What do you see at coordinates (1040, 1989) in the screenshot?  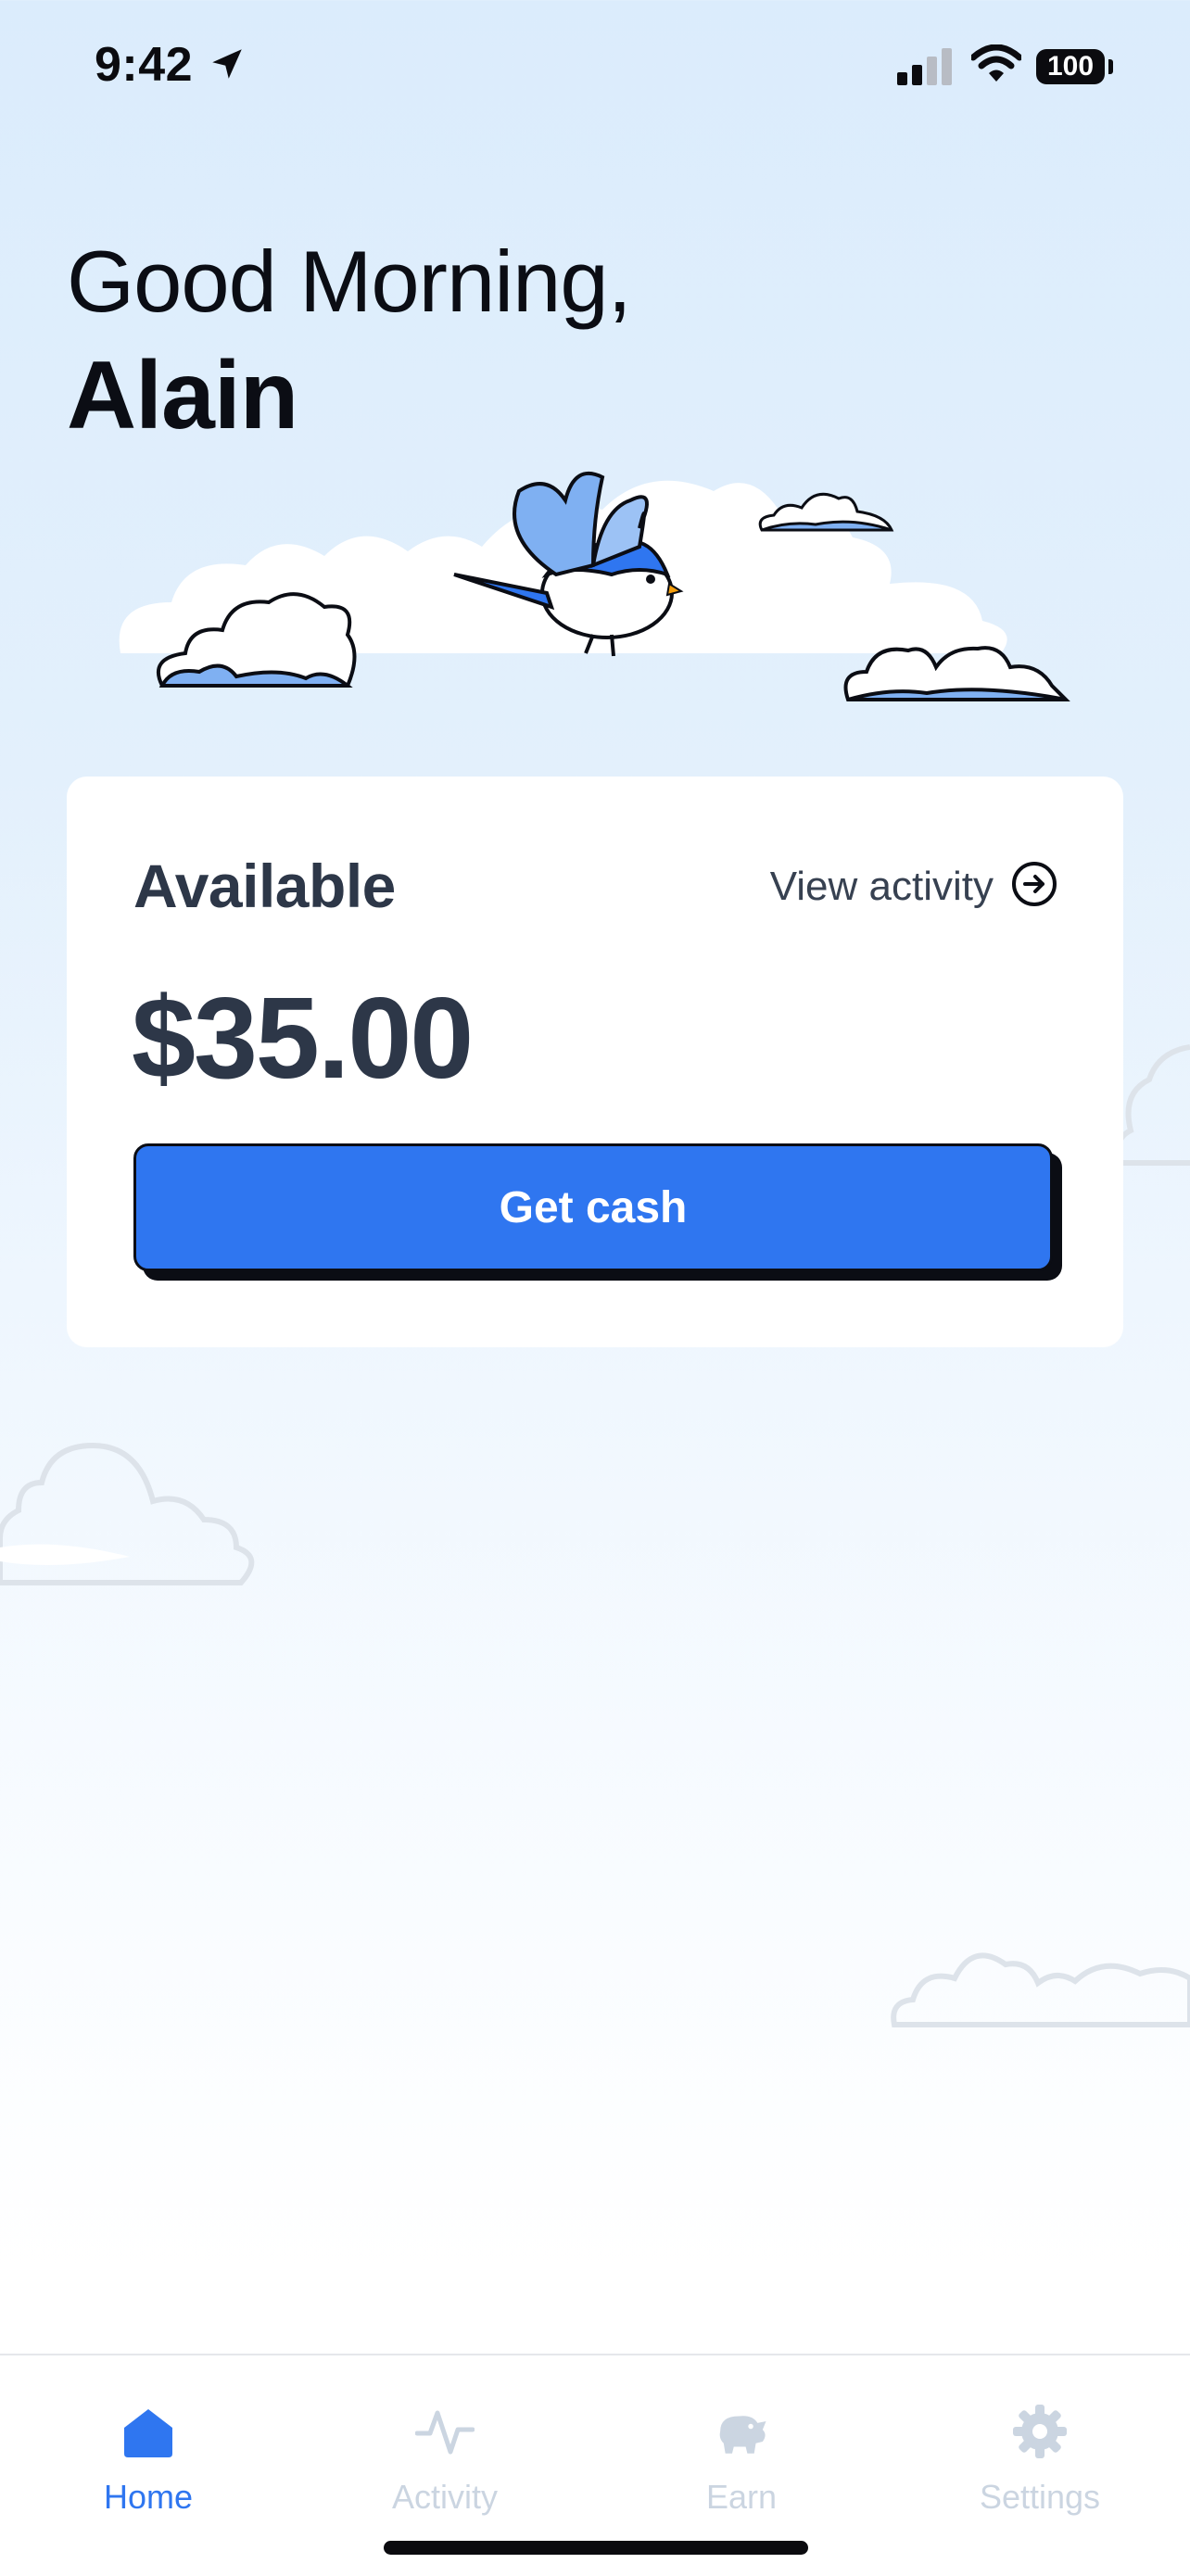 I see `background-cloud-bottom-right` at bounding box center [1040, 1989].